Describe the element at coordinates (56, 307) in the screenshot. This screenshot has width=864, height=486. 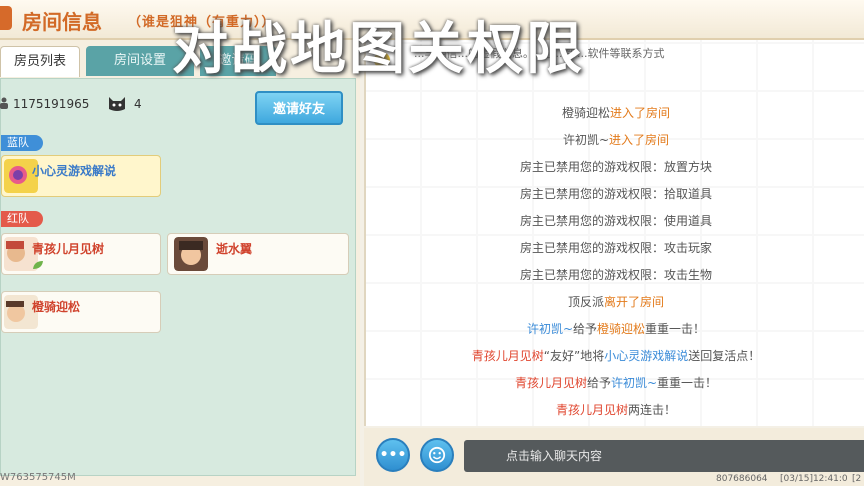
I see `player-name: 橙骑迎松` at that location.